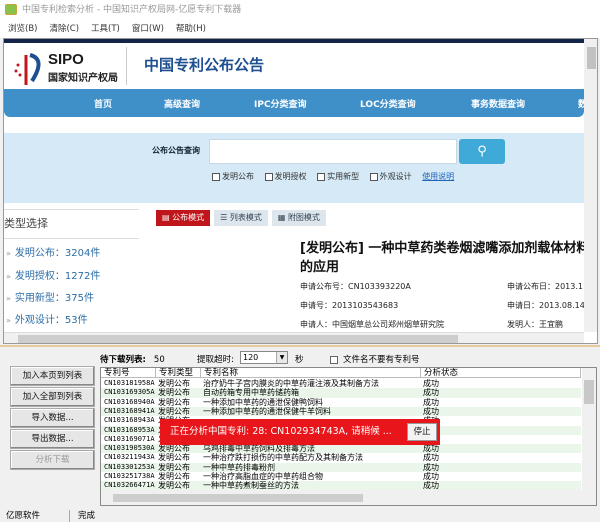 The image size is (600, 522). Describe the element at coordinates (333, 151) in the screenshot. I see `search-input` at that location.